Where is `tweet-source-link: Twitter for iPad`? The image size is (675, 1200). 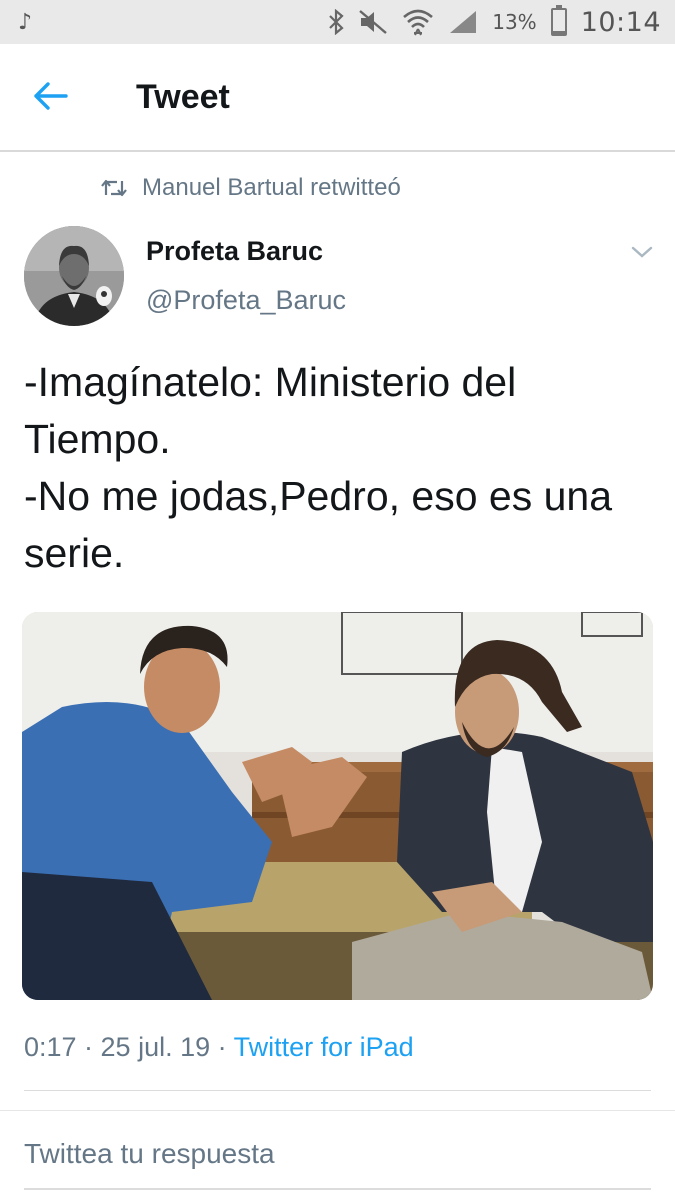 tweet-source-link: Twitter for iPad is located at coordinates (324, 1047).